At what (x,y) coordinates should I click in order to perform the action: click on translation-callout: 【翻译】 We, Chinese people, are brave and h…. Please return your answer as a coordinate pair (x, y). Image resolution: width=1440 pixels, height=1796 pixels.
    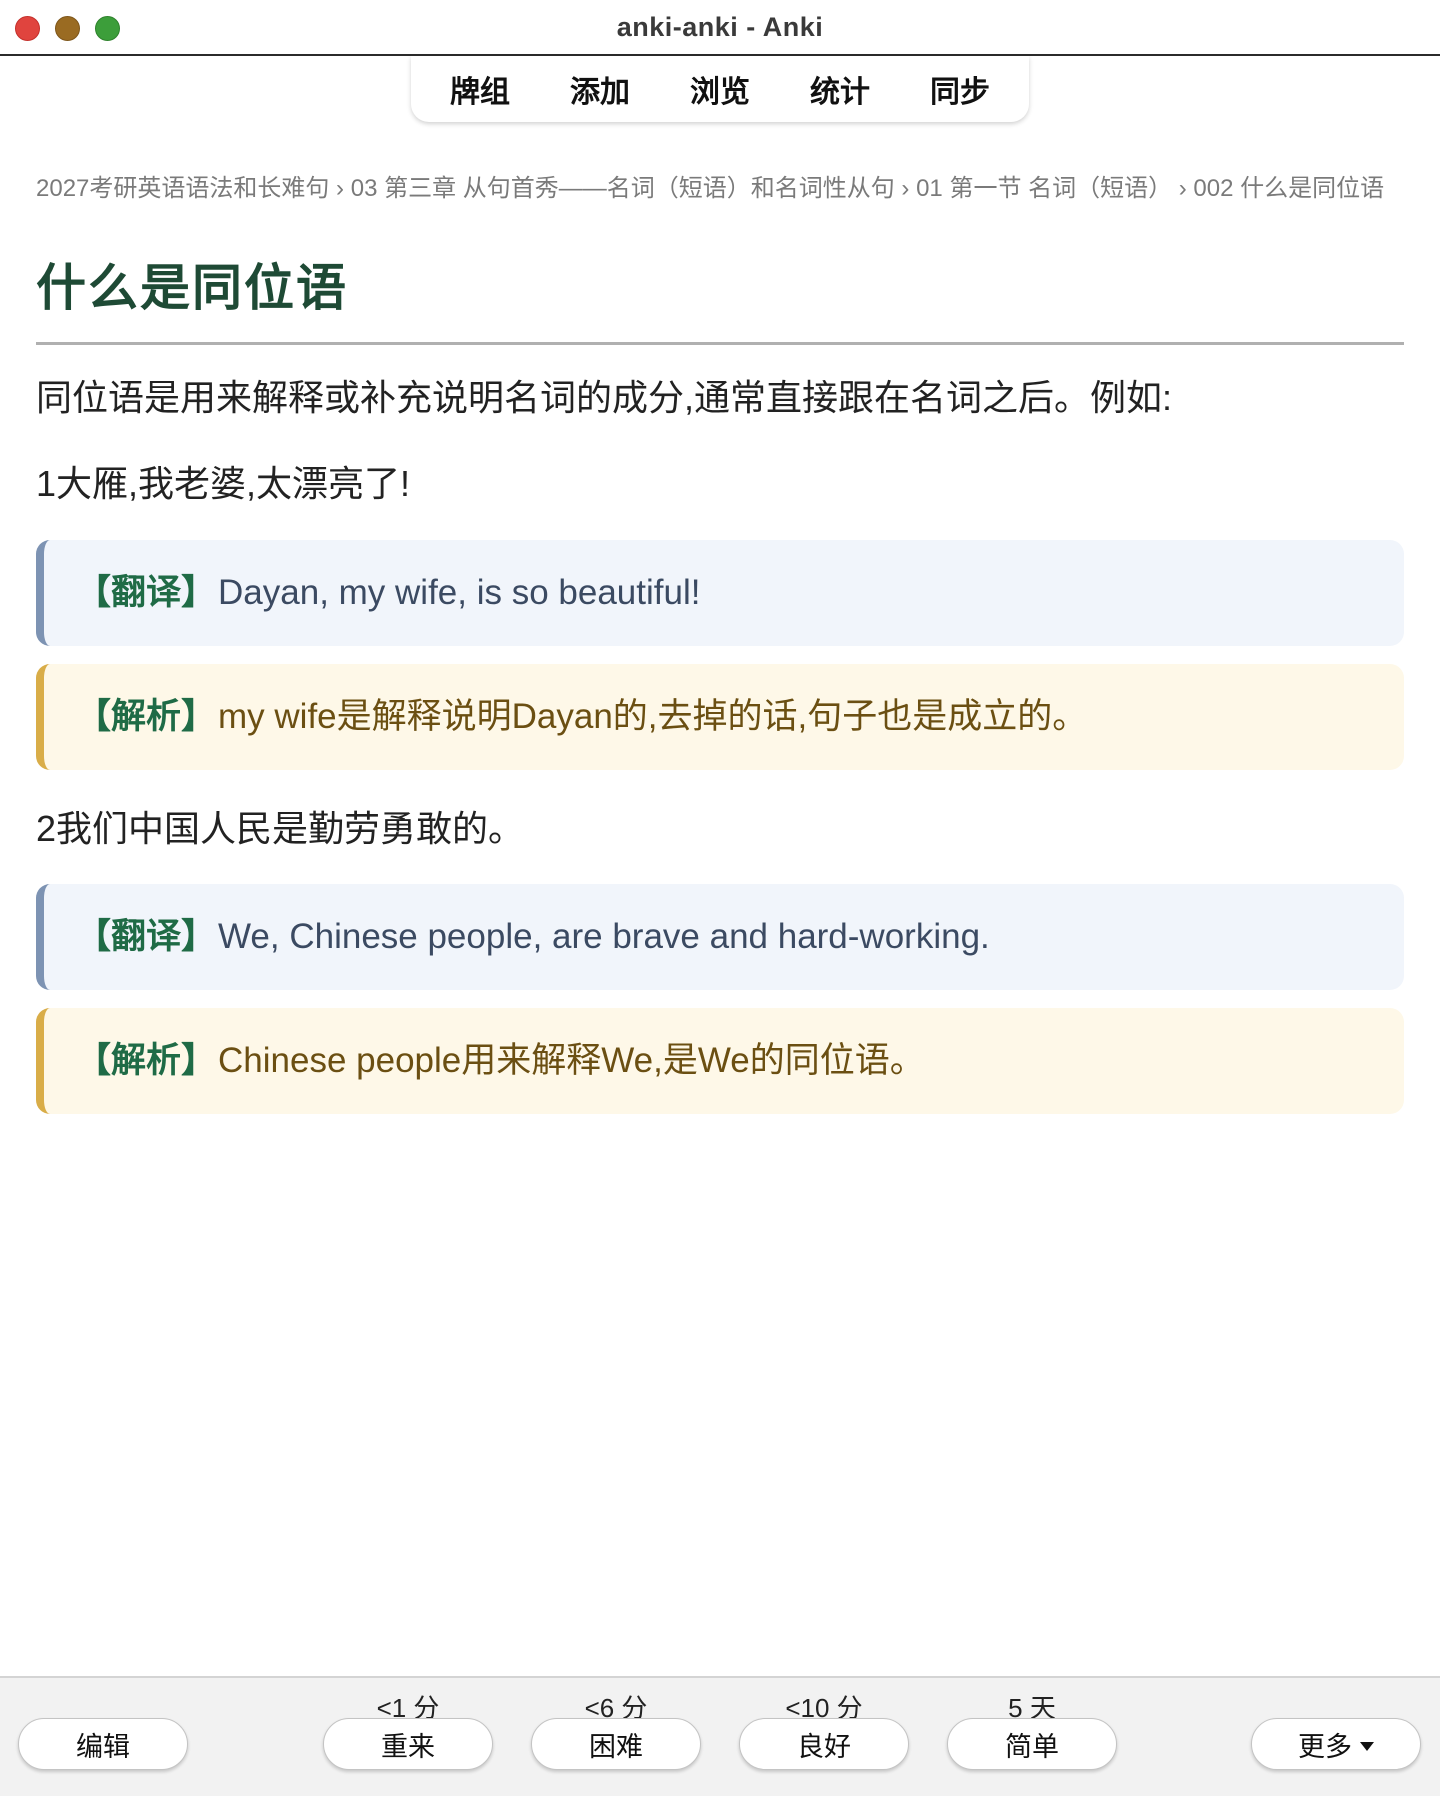
    Looking at the image, I should click on (720, 937).